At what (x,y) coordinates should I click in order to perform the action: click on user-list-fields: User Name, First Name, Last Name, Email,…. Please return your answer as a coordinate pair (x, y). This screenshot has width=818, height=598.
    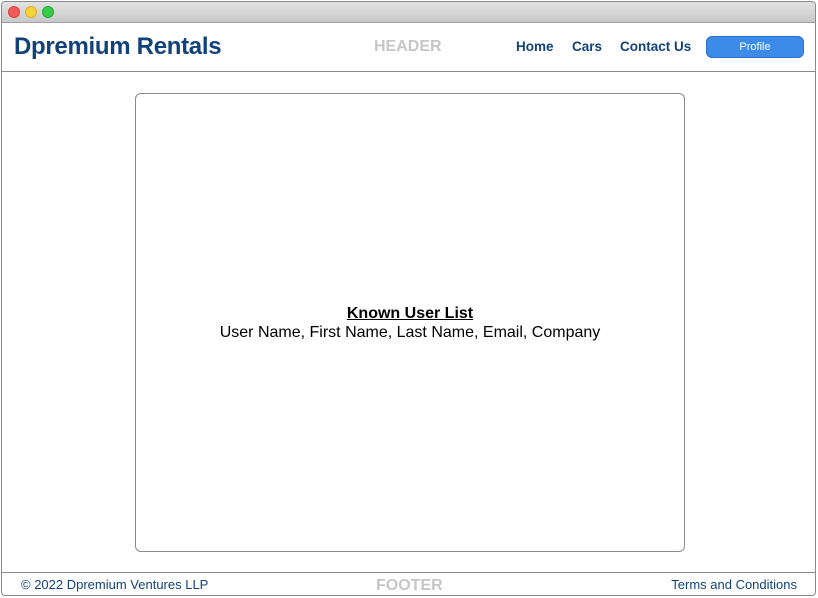
    Looking at the image, I should click on (410, 332).